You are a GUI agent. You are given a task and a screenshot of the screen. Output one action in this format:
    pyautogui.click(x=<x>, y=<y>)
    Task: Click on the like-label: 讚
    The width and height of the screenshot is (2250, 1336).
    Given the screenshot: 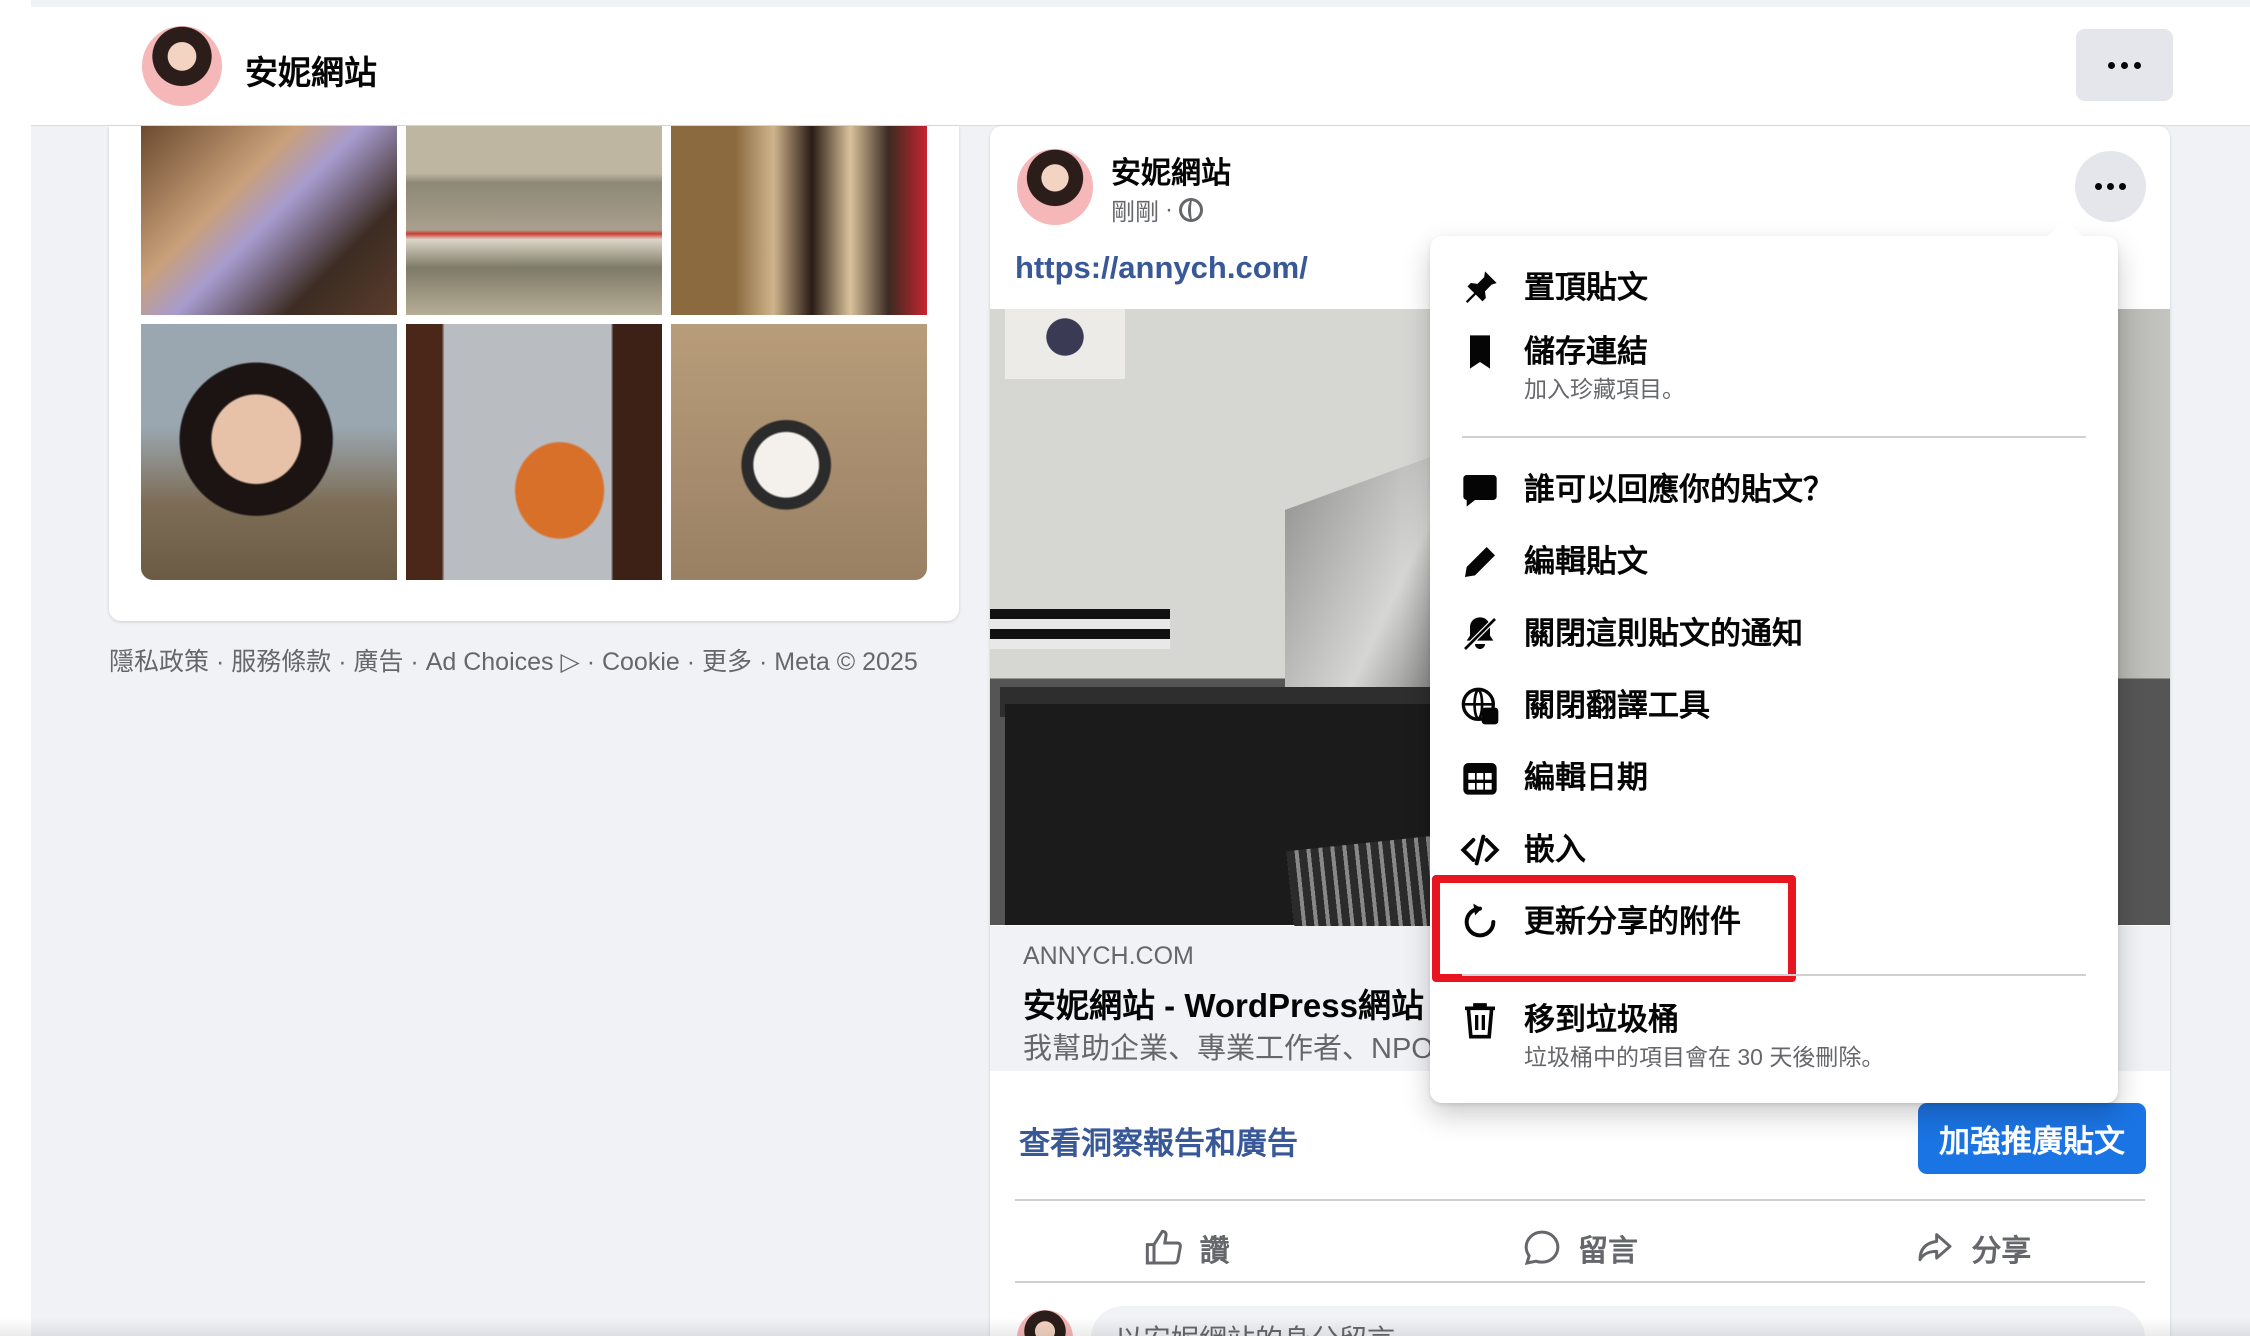 What is the action you would take?
    pyautogui.click(x=1214, y=1251)
    